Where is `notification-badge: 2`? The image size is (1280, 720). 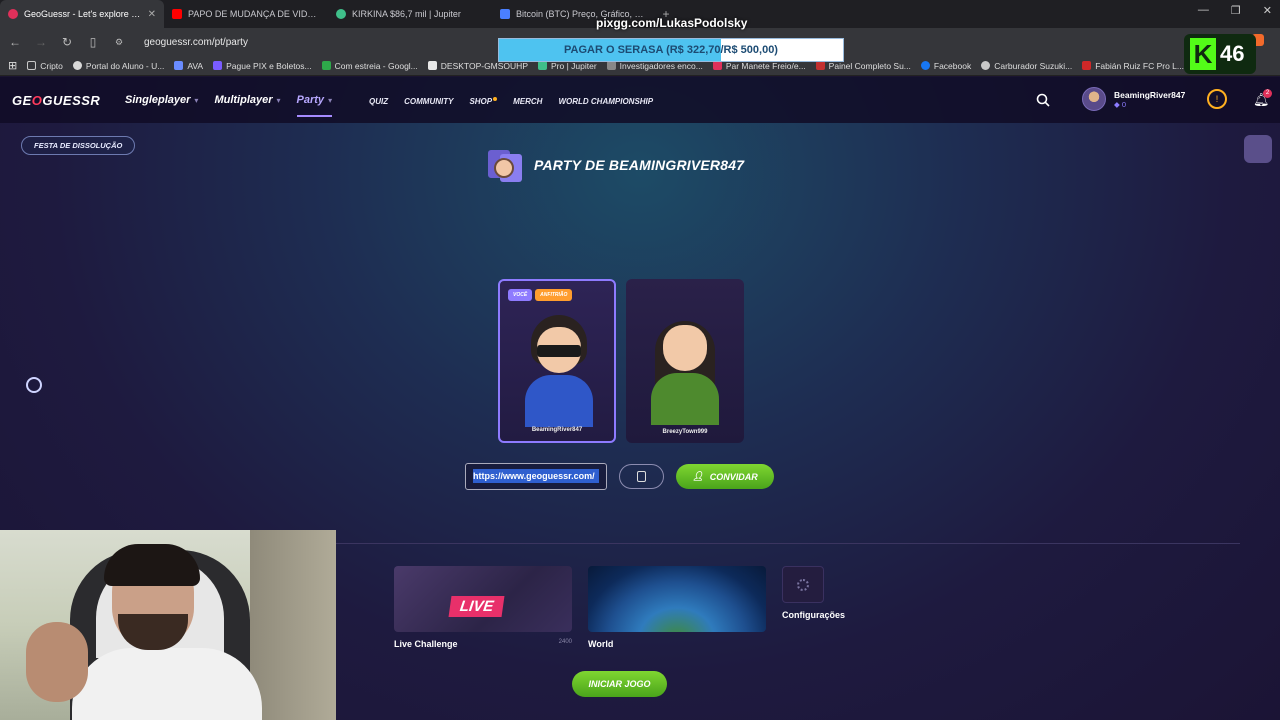
notification-badge: 2 is located at coordinates (1267, 93).